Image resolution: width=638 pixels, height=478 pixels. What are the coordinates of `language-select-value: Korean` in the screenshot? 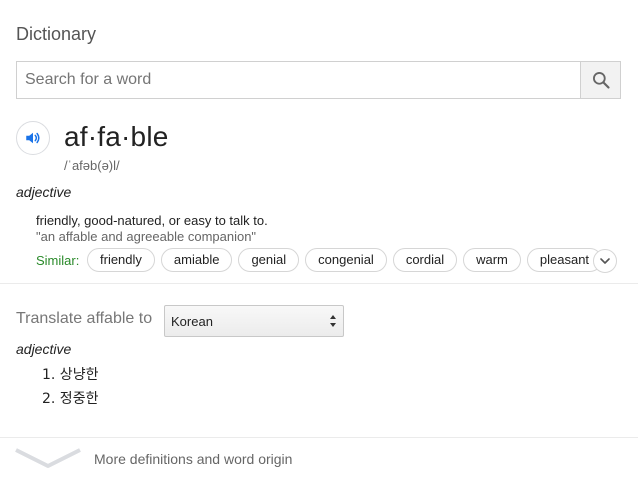 It's located at (192, 321).